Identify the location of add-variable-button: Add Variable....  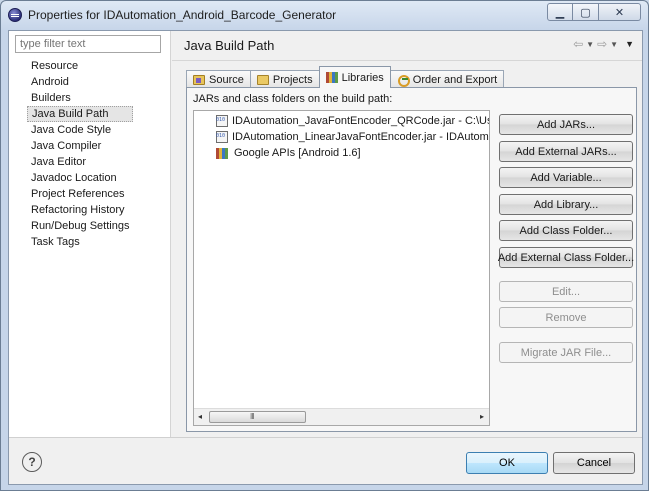
(566, 177).